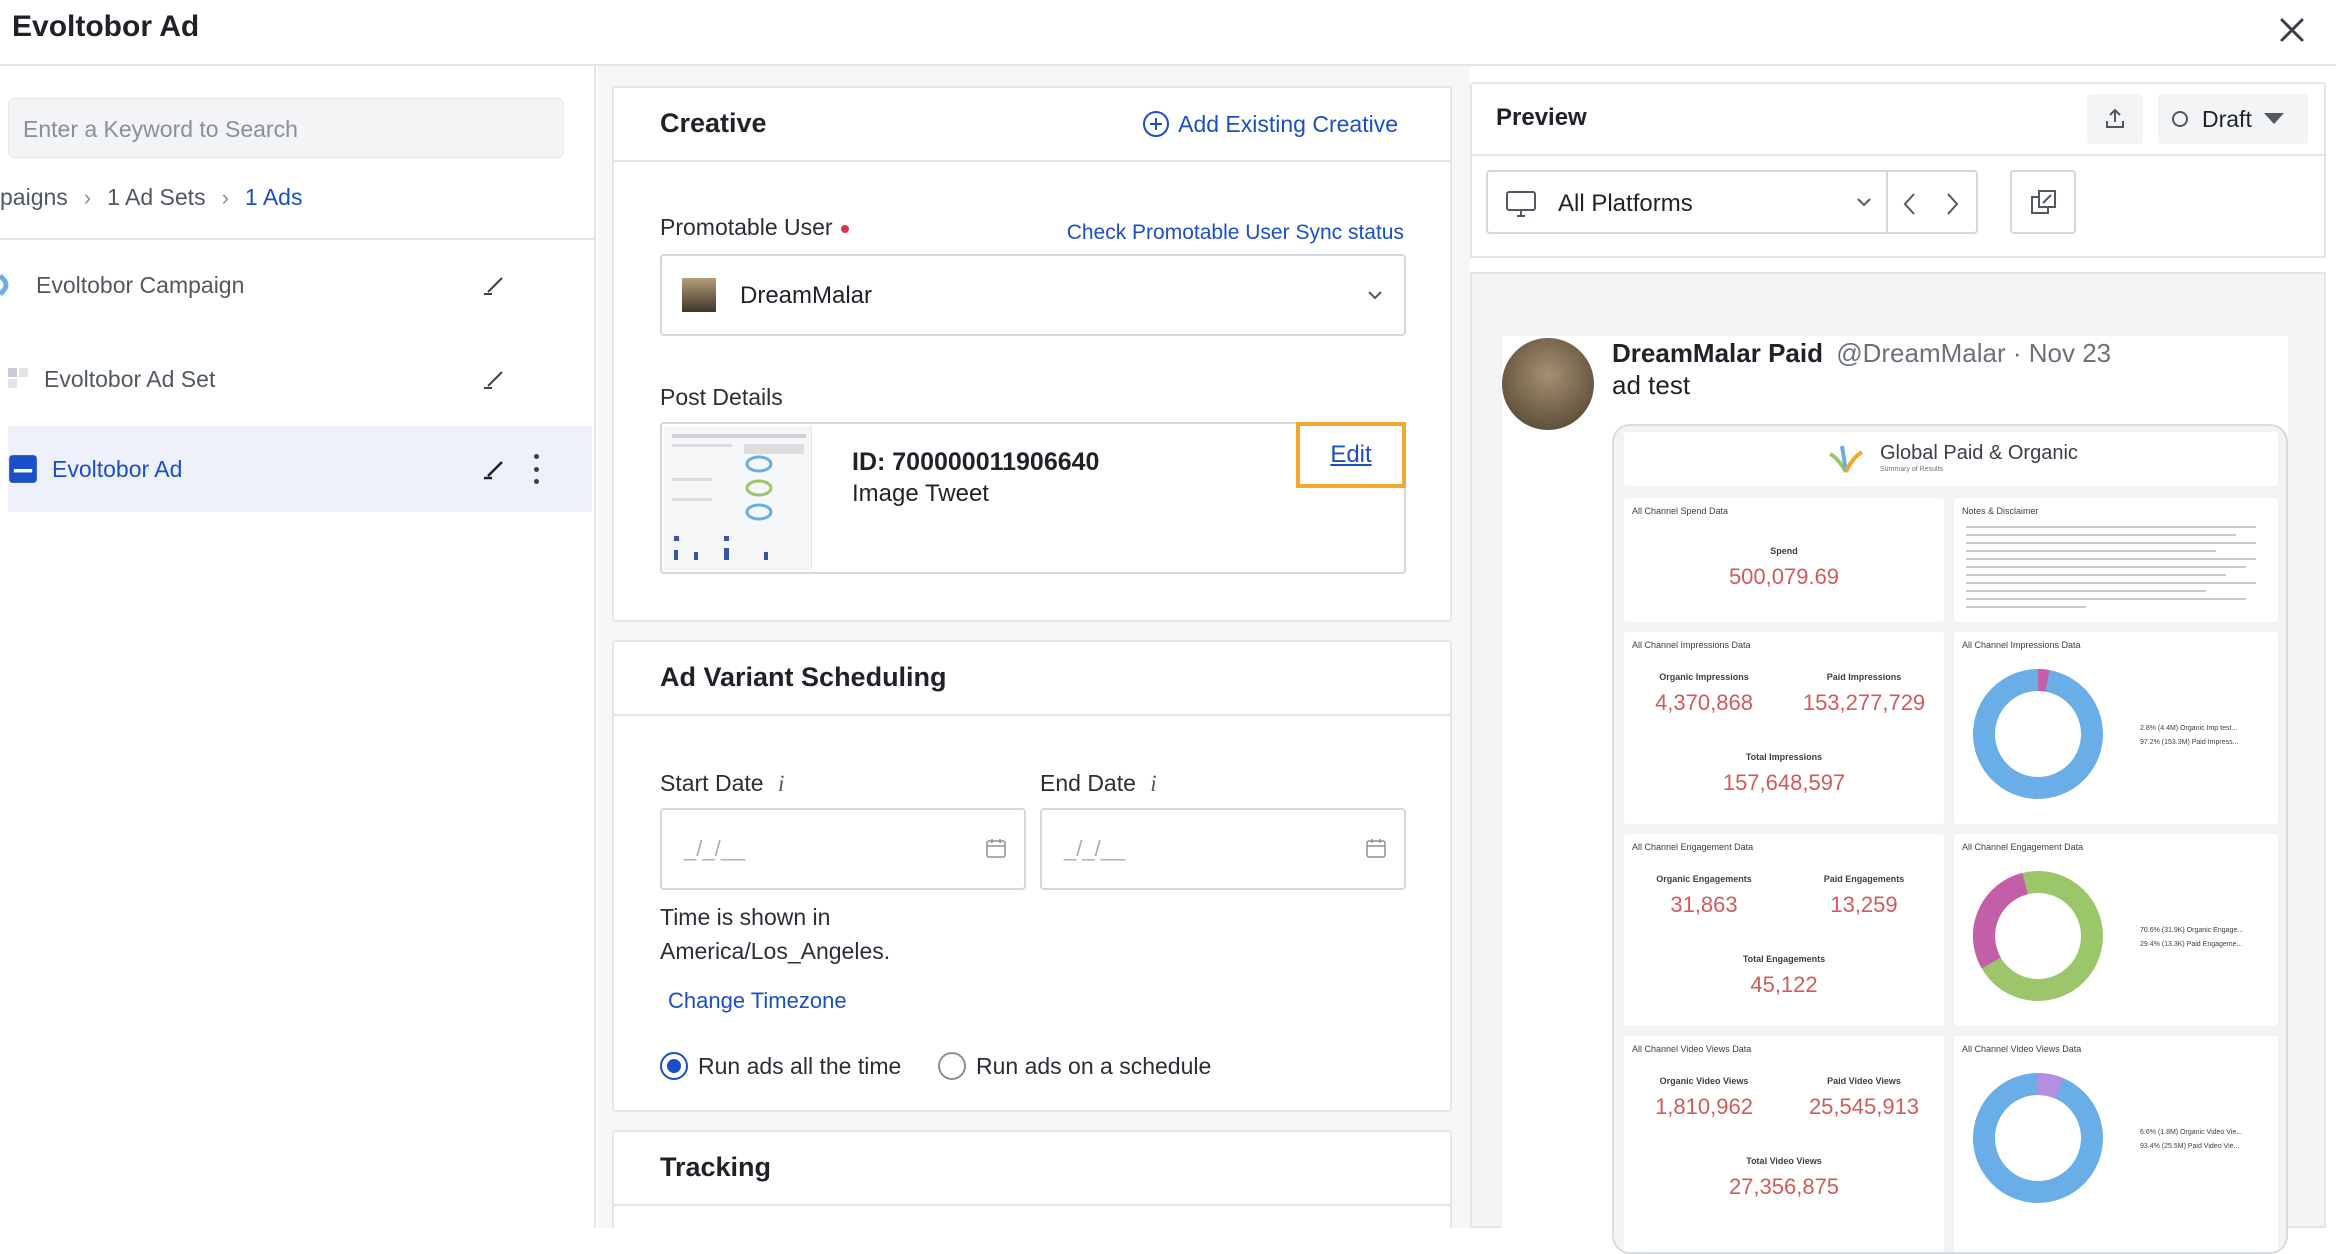 The image size is (2336, 1254). What do you see at coordinates (843, 849) in the screenshot?
I see `start-date-input: _/_/__` at bounding box center [843, 849].